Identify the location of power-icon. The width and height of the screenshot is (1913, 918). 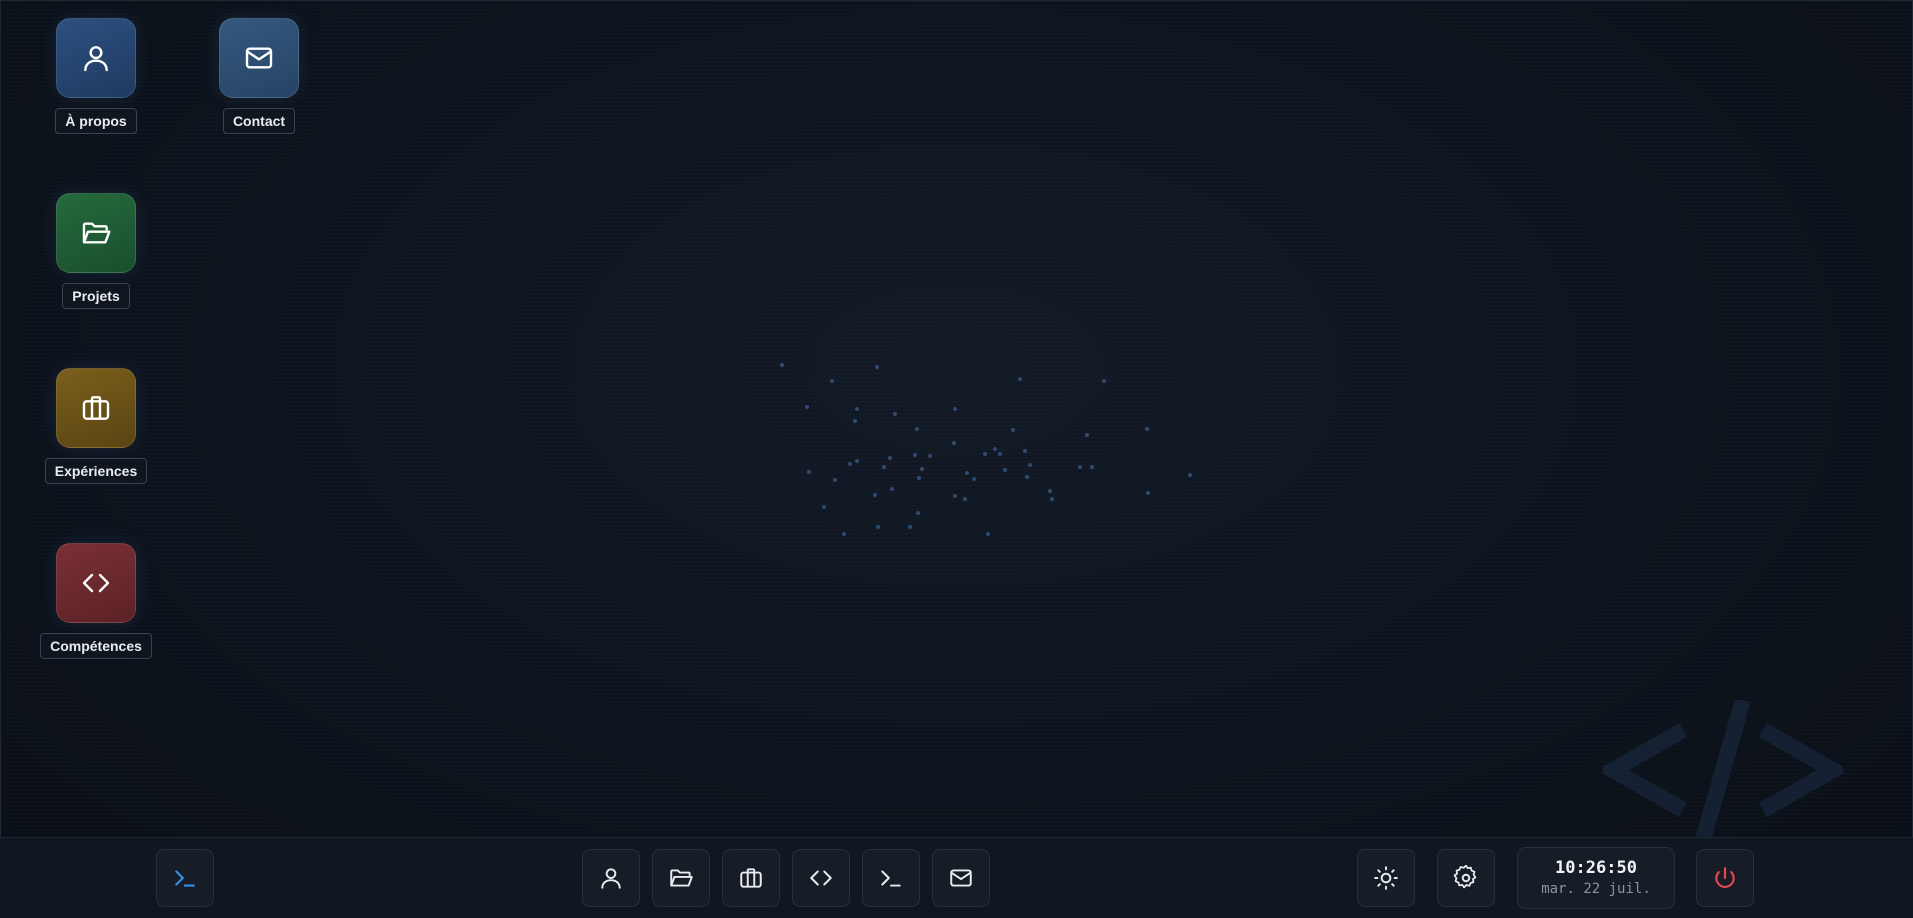
(1725, 877).